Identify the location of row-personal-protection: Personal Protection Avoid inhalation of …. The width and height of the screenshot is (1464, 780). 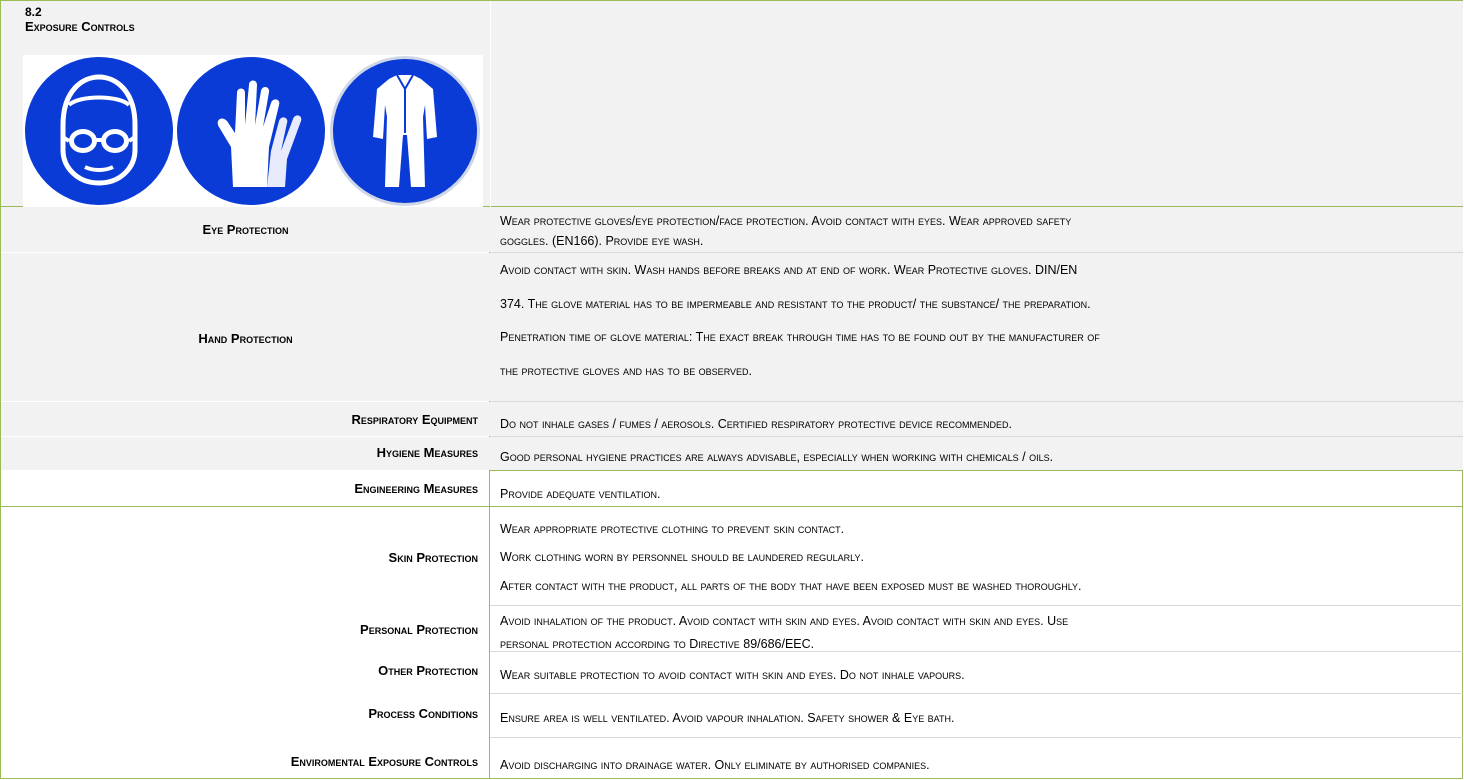
(732, 628).